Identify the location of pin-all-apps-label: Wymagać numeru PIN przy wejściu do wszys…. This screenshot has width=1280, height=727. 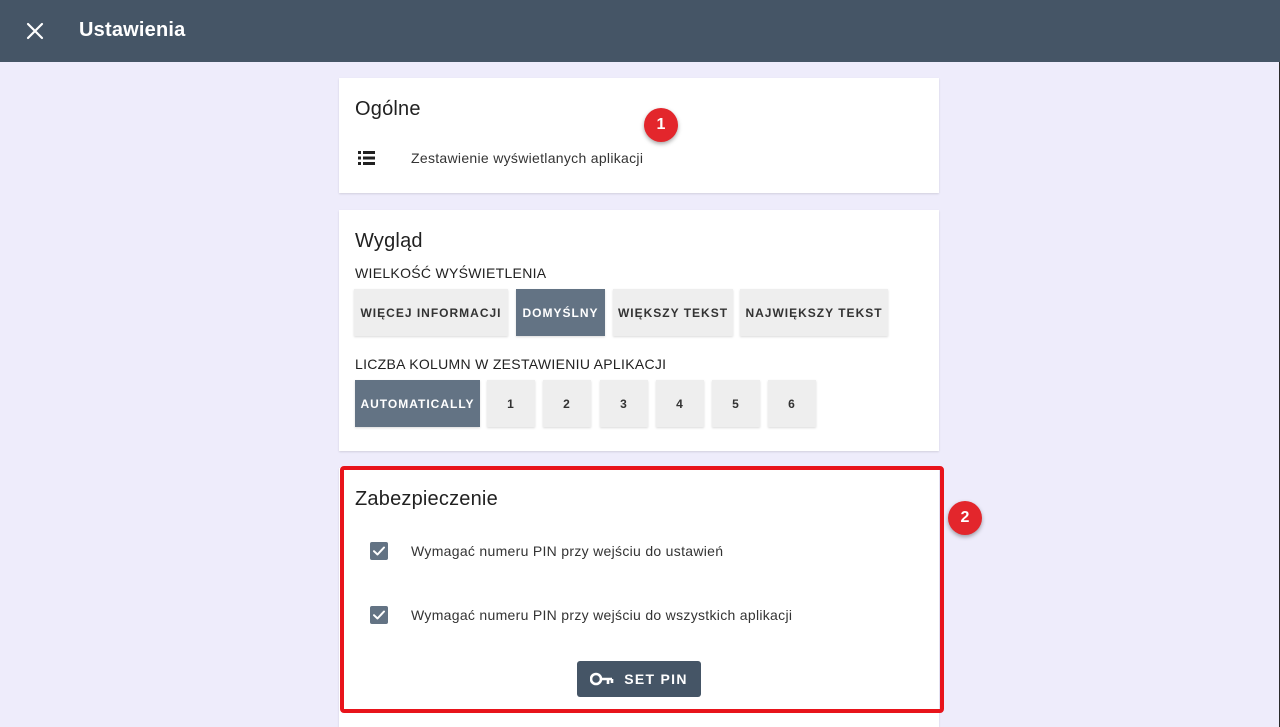
(602, 615).